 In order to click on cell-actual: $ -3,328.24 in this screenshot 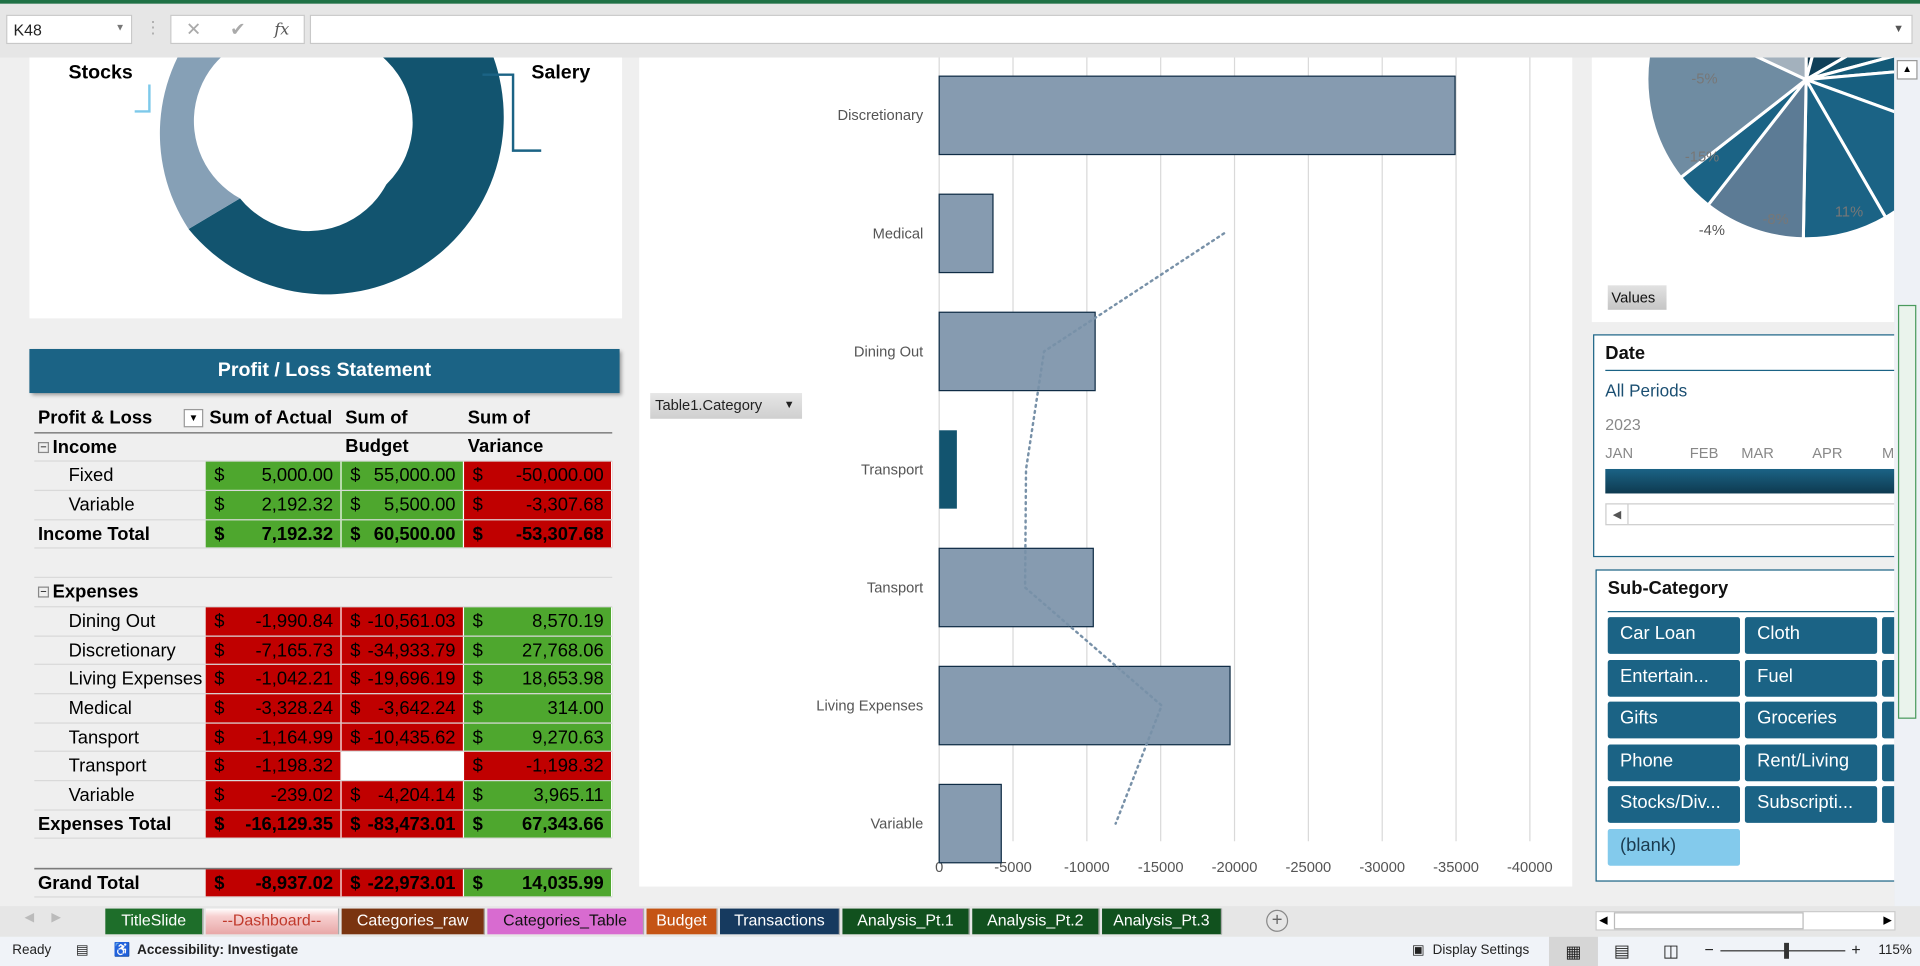, I will do `click(273, 708)`.